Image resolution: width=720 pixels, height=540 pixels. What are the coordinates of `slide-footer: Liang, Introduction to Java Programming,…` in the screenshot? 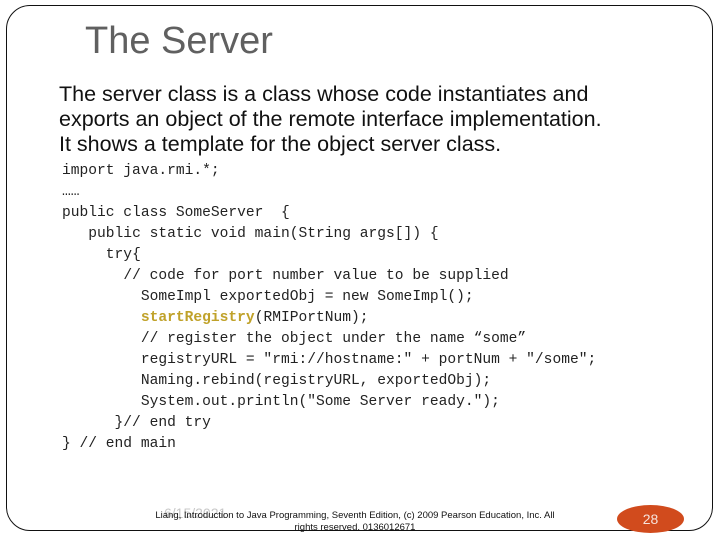 It's located at (355, 522).